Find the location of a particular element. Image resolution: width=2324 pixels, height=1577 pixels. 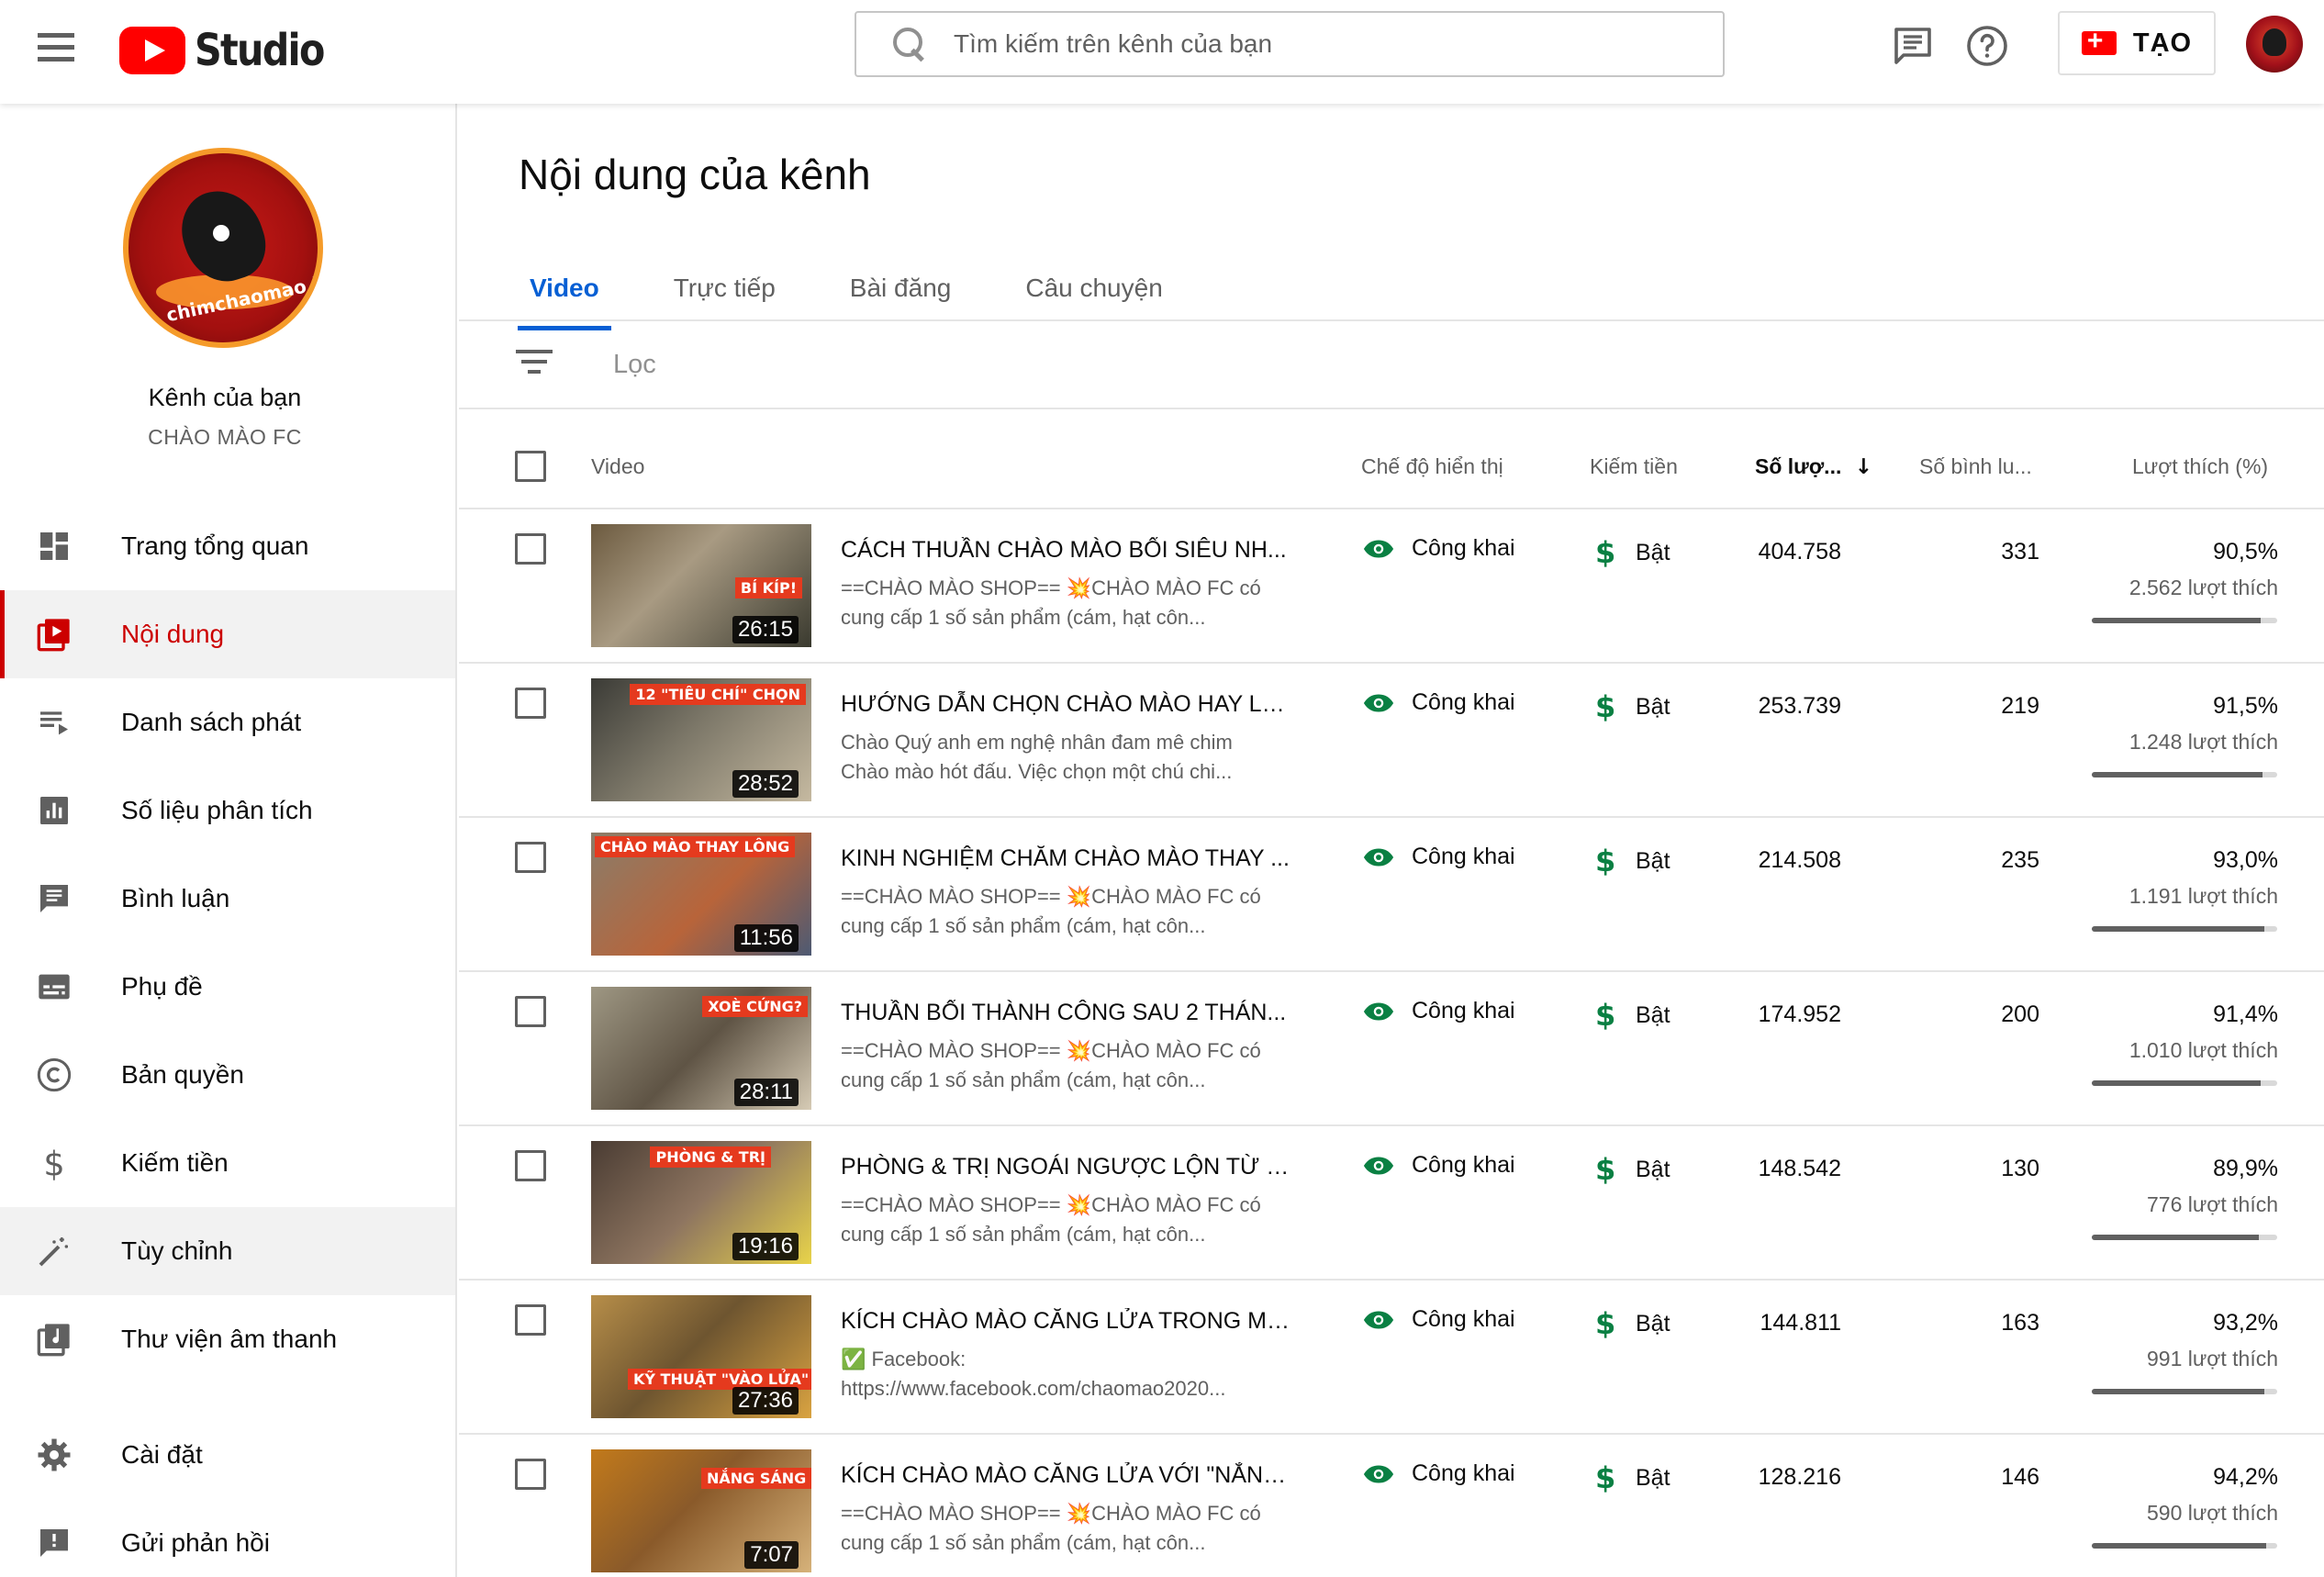

col-views: Số lượ... ↓ is located at coordinates (1813, 466).